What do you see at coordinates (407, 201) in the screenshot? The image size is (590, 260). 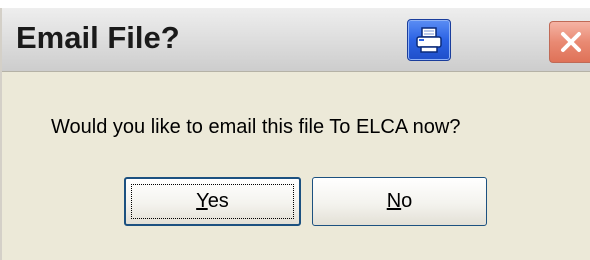 I see `no-label-rest: o` at bounding box center [407, 201].